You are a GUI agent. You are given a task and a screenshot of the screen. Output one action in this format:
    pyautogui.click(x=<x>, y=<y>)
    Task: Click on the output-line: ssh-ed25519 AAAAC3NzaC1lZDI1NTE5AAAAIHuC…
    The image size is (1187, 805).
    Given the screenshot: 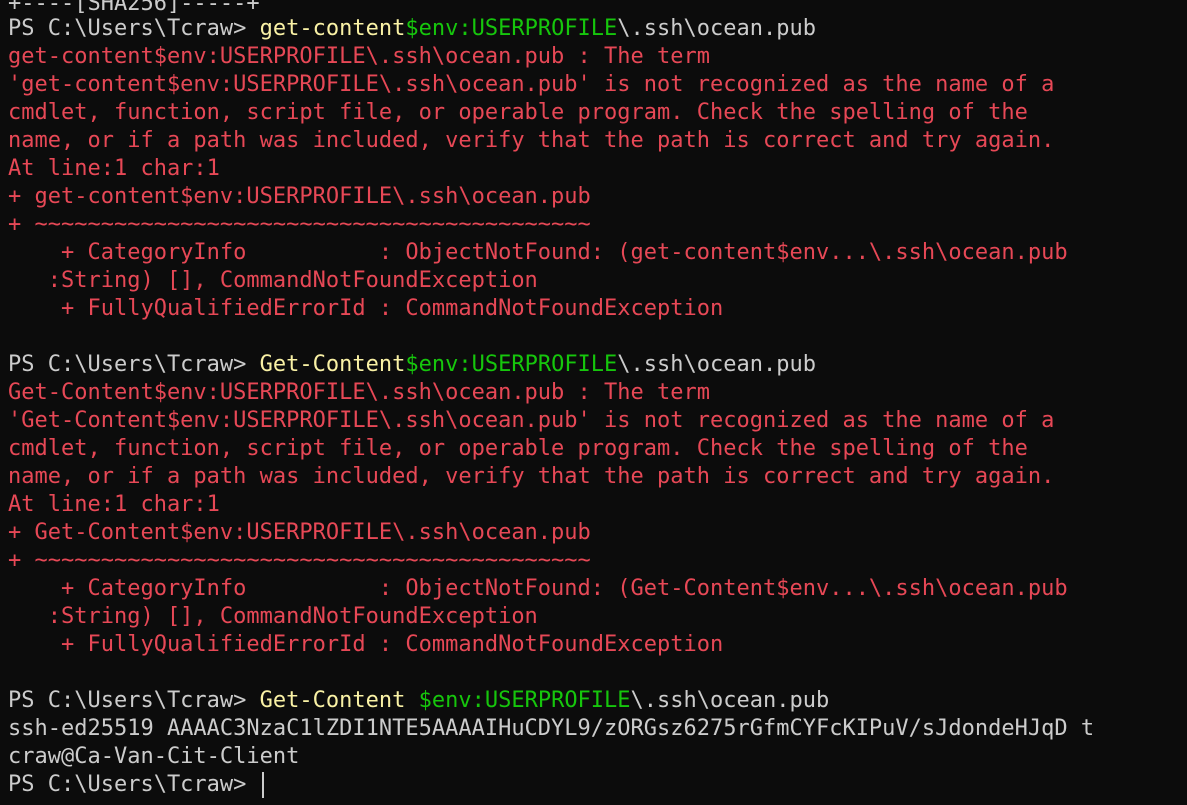 What is the action you would take?
    pyautogui.click(x=551, y=728)
    